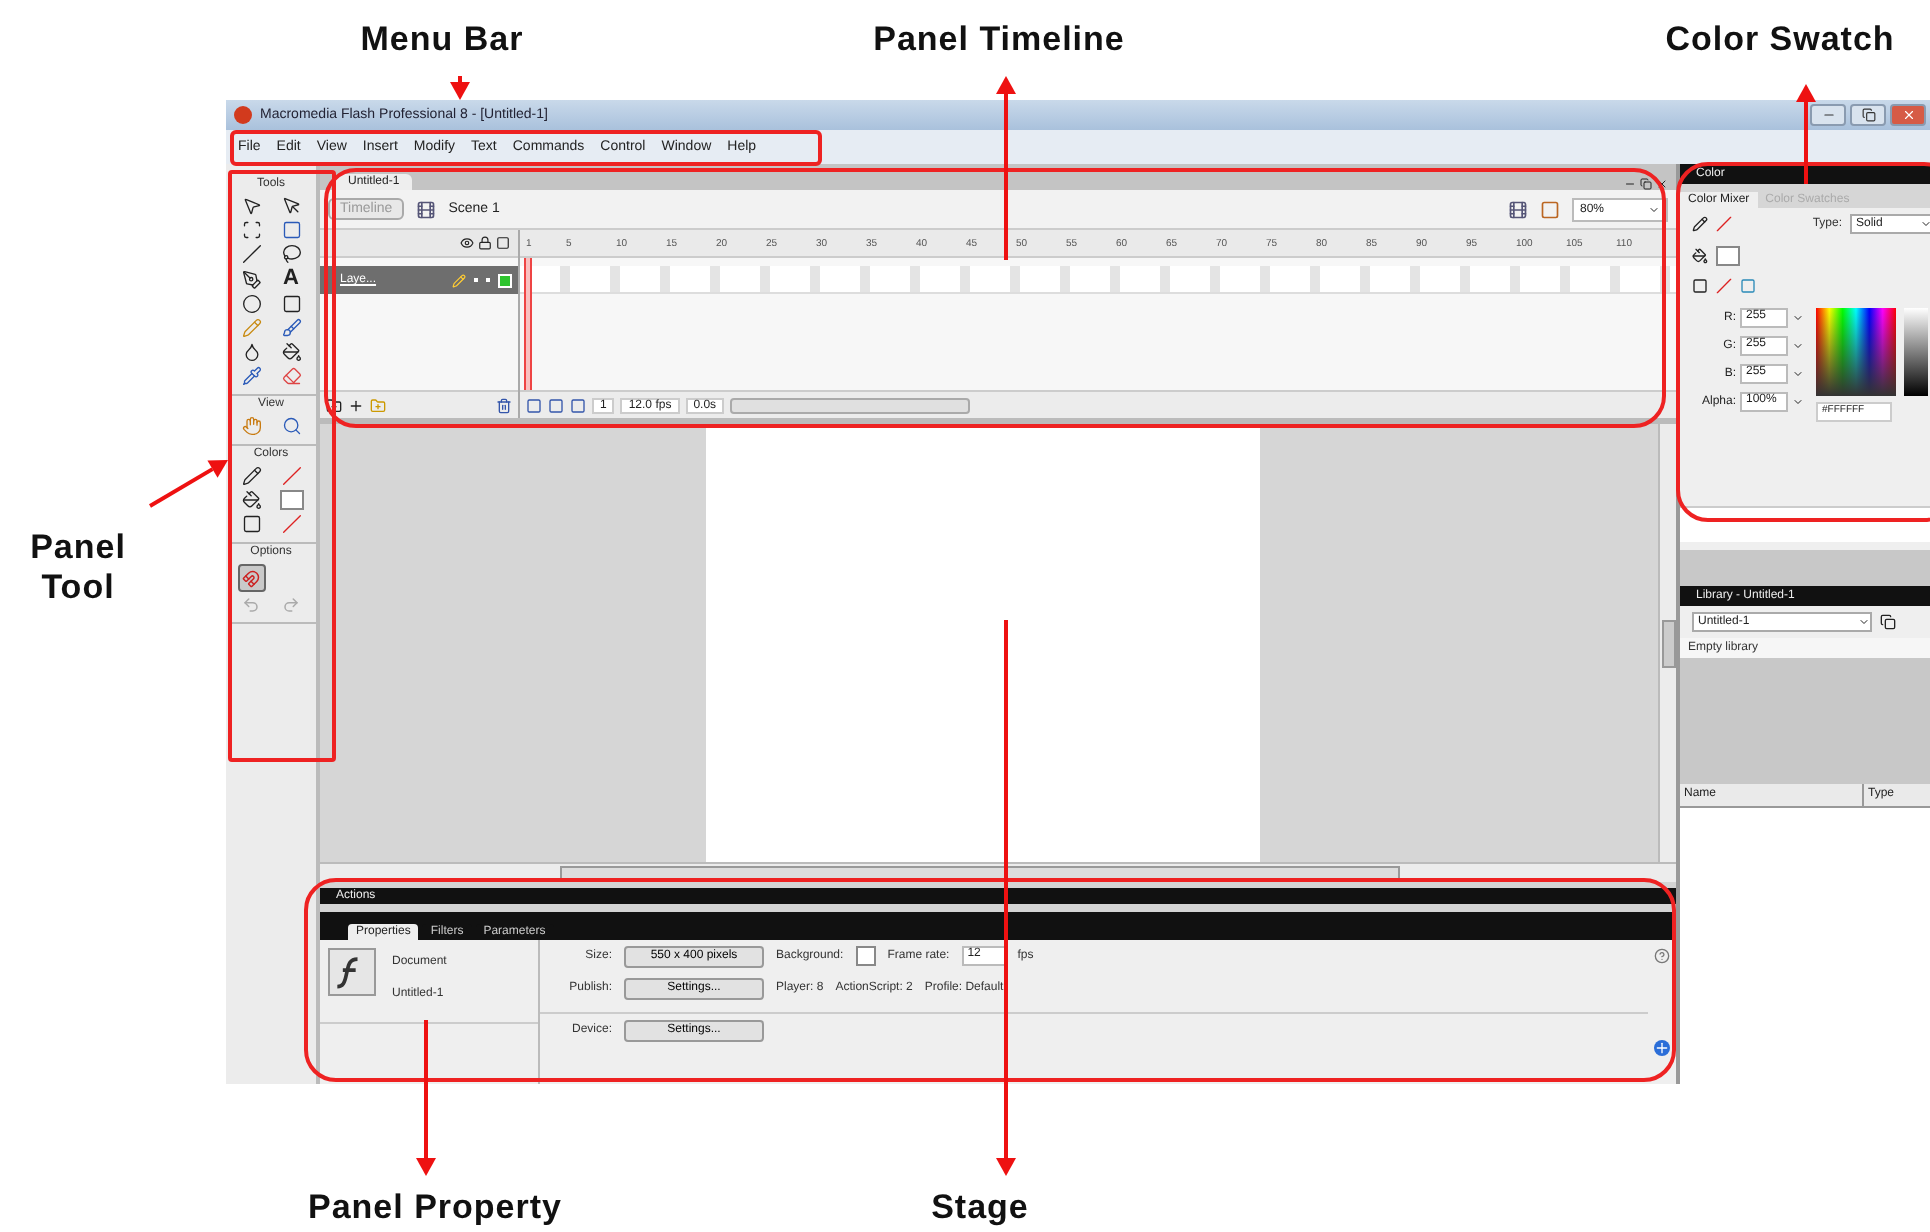 Image resolution: width=1930 pixels, height=1232 pixels. I want to click on text-tool: A, so click(291, 279).